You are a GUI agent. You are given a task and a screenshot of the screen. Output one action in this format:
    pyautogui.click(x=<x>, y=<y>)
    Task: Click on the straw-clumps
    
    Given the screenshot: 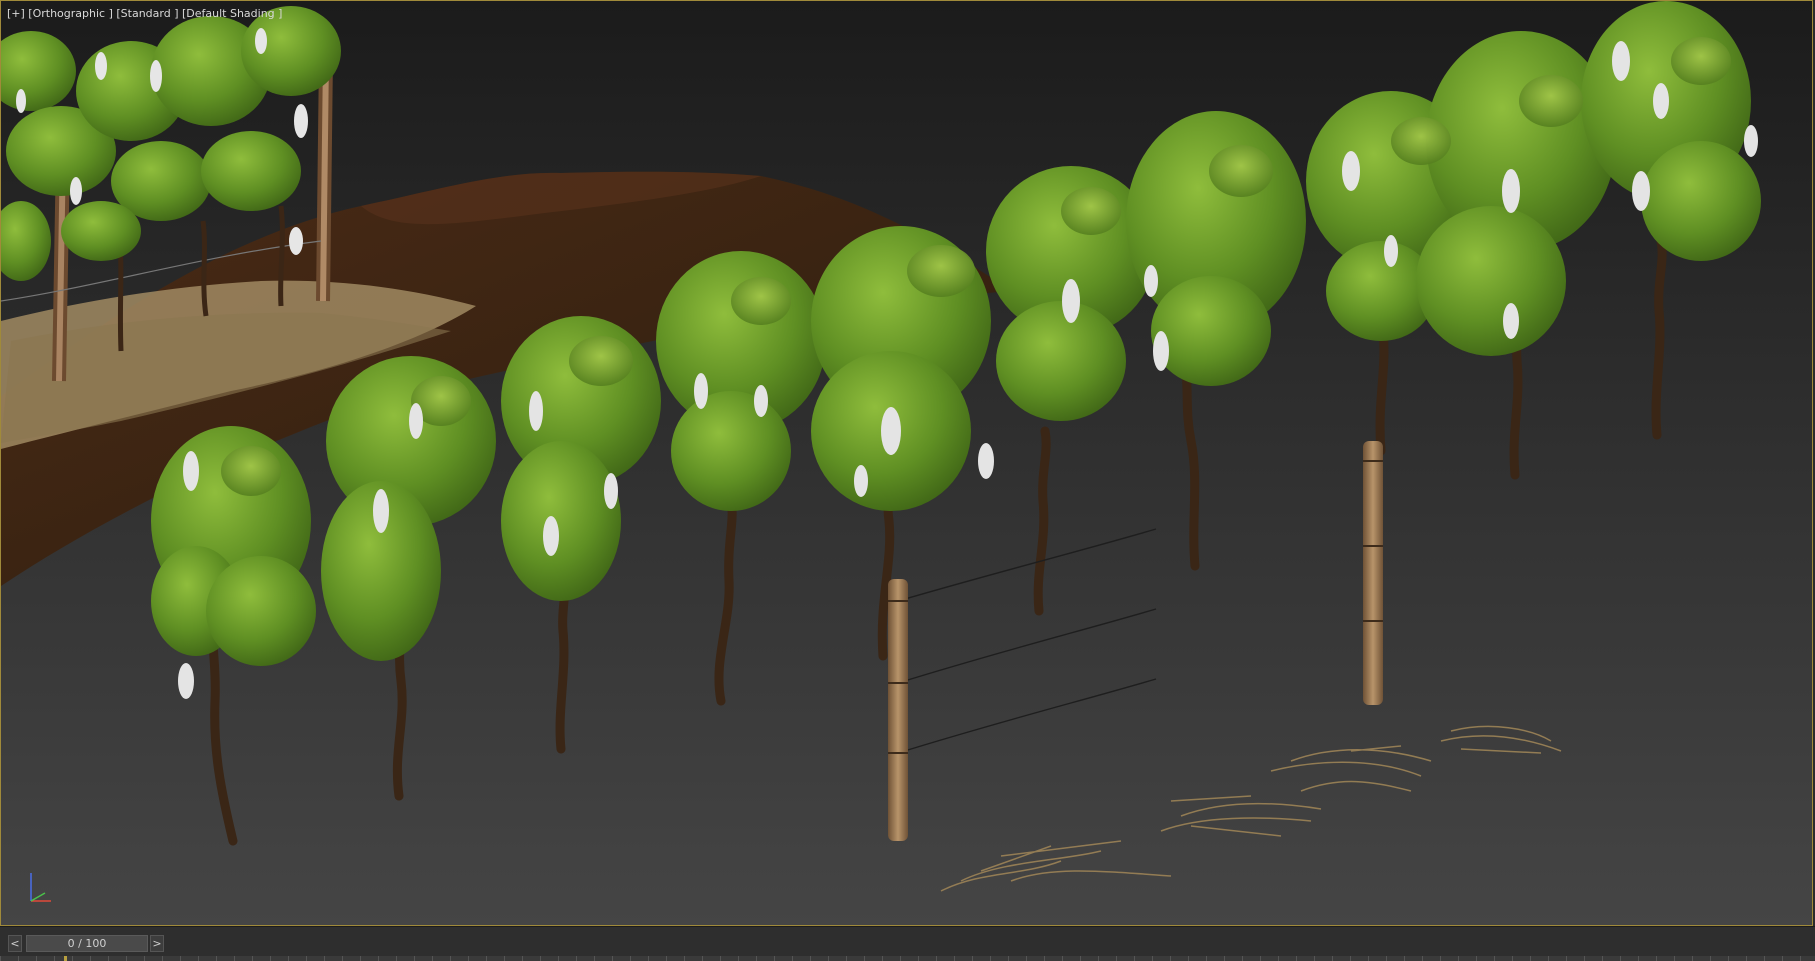 What is the action you would take?
    pyautogui.click(x=1251, y=808)
    